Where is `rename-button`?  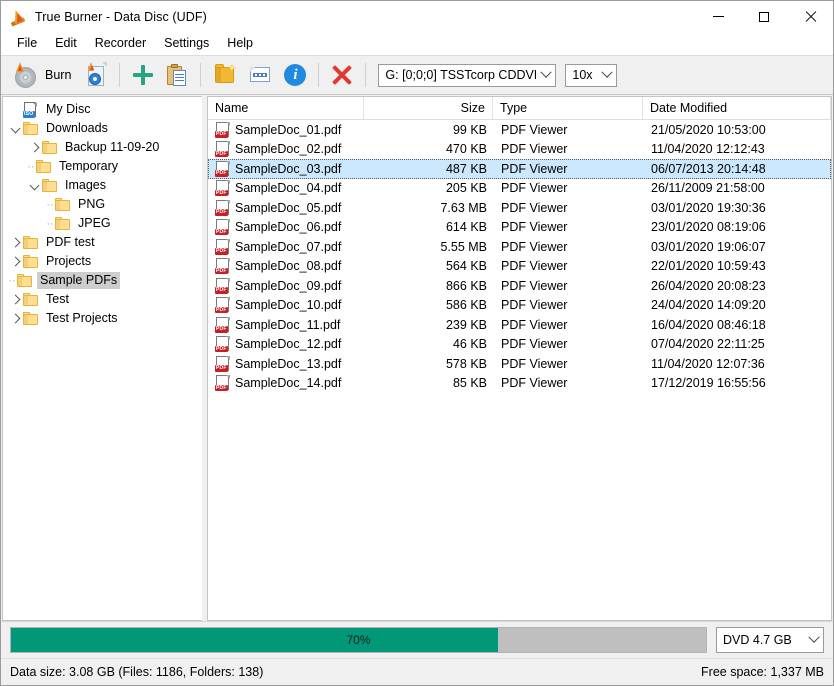 rename-button is located at coordinates (260, 75).